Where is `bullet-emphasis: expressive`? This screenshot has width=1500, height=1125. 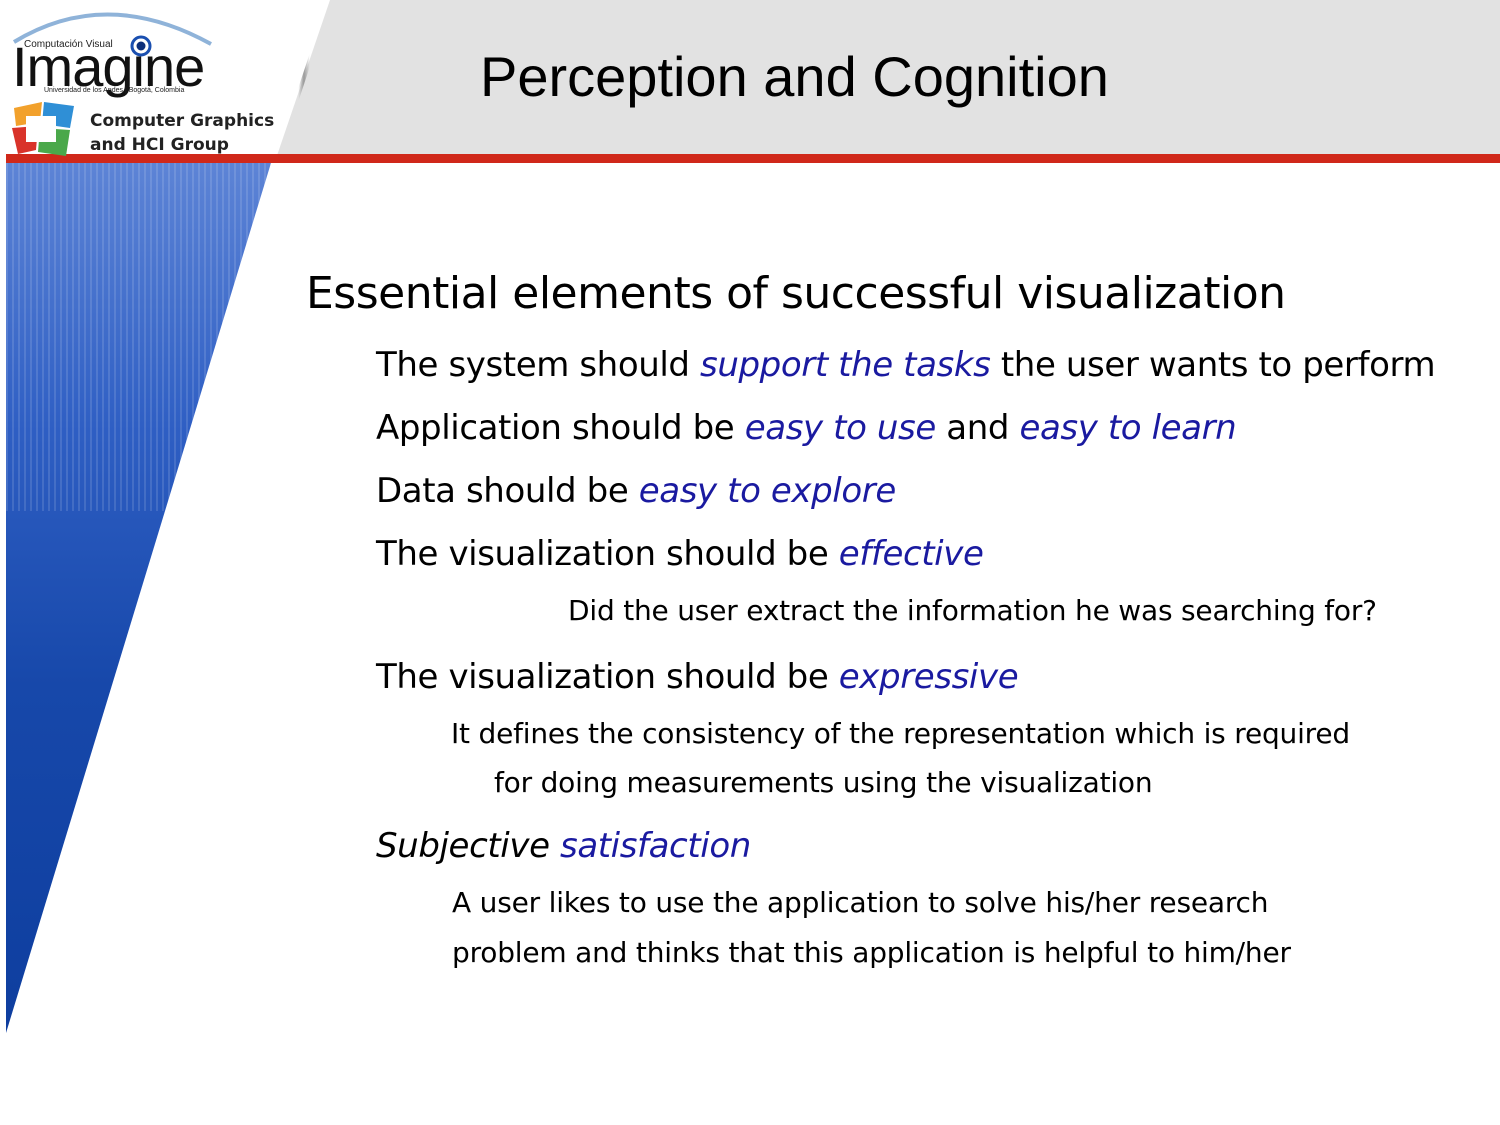
bullet-emphasis: expressive is located at coordinates (928, 677).